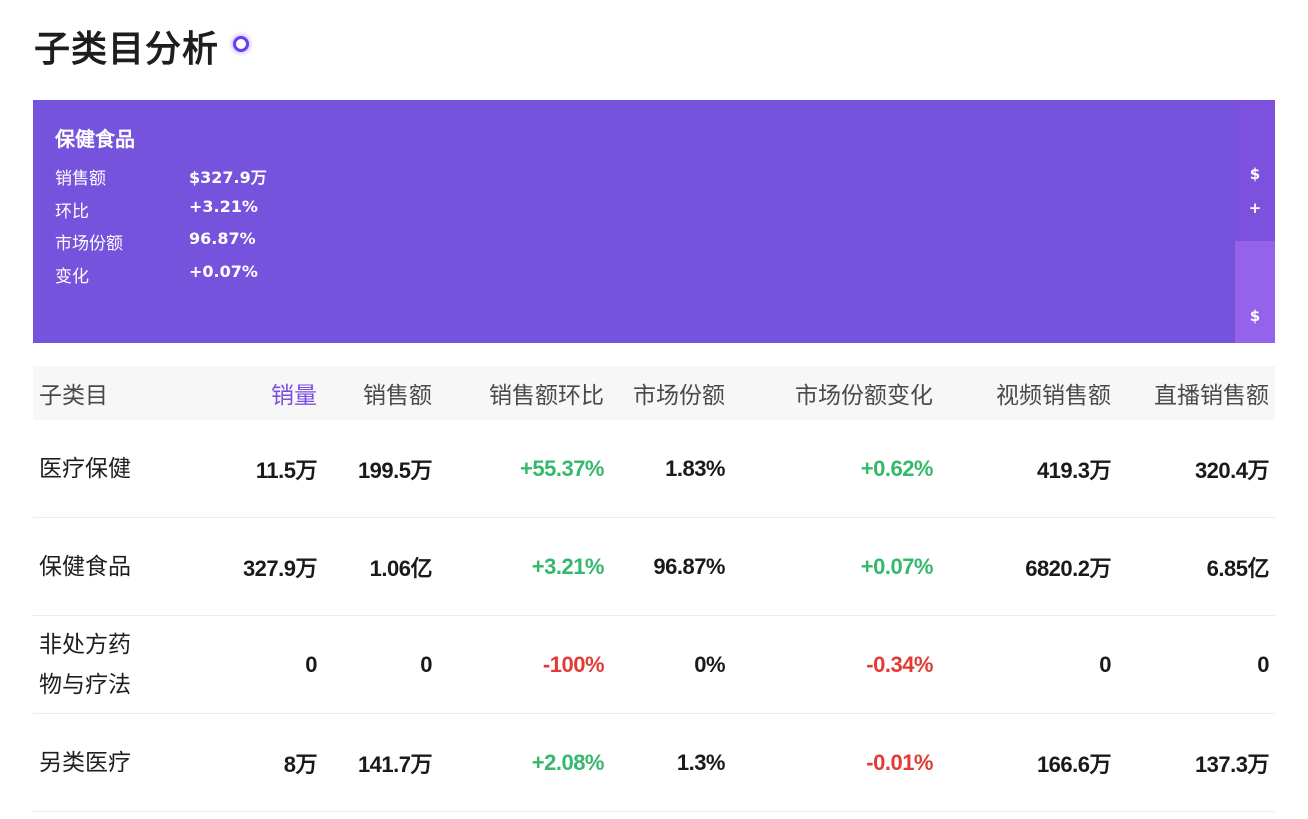  Describe the element at coordinates (156, 209) in the screenshot. I see `treemap-row-mom: 环比 +3.21%` at that location.